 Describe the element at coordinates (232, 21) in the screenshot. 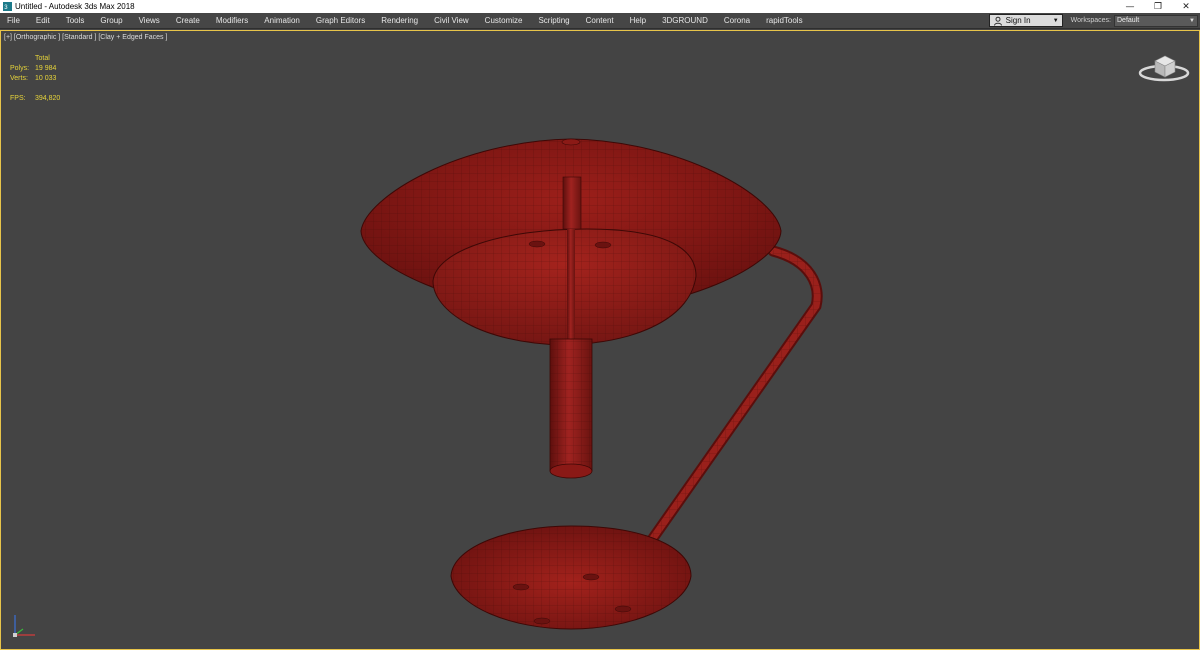

I see `menu-item-modifiers: Modifiers` at that location.